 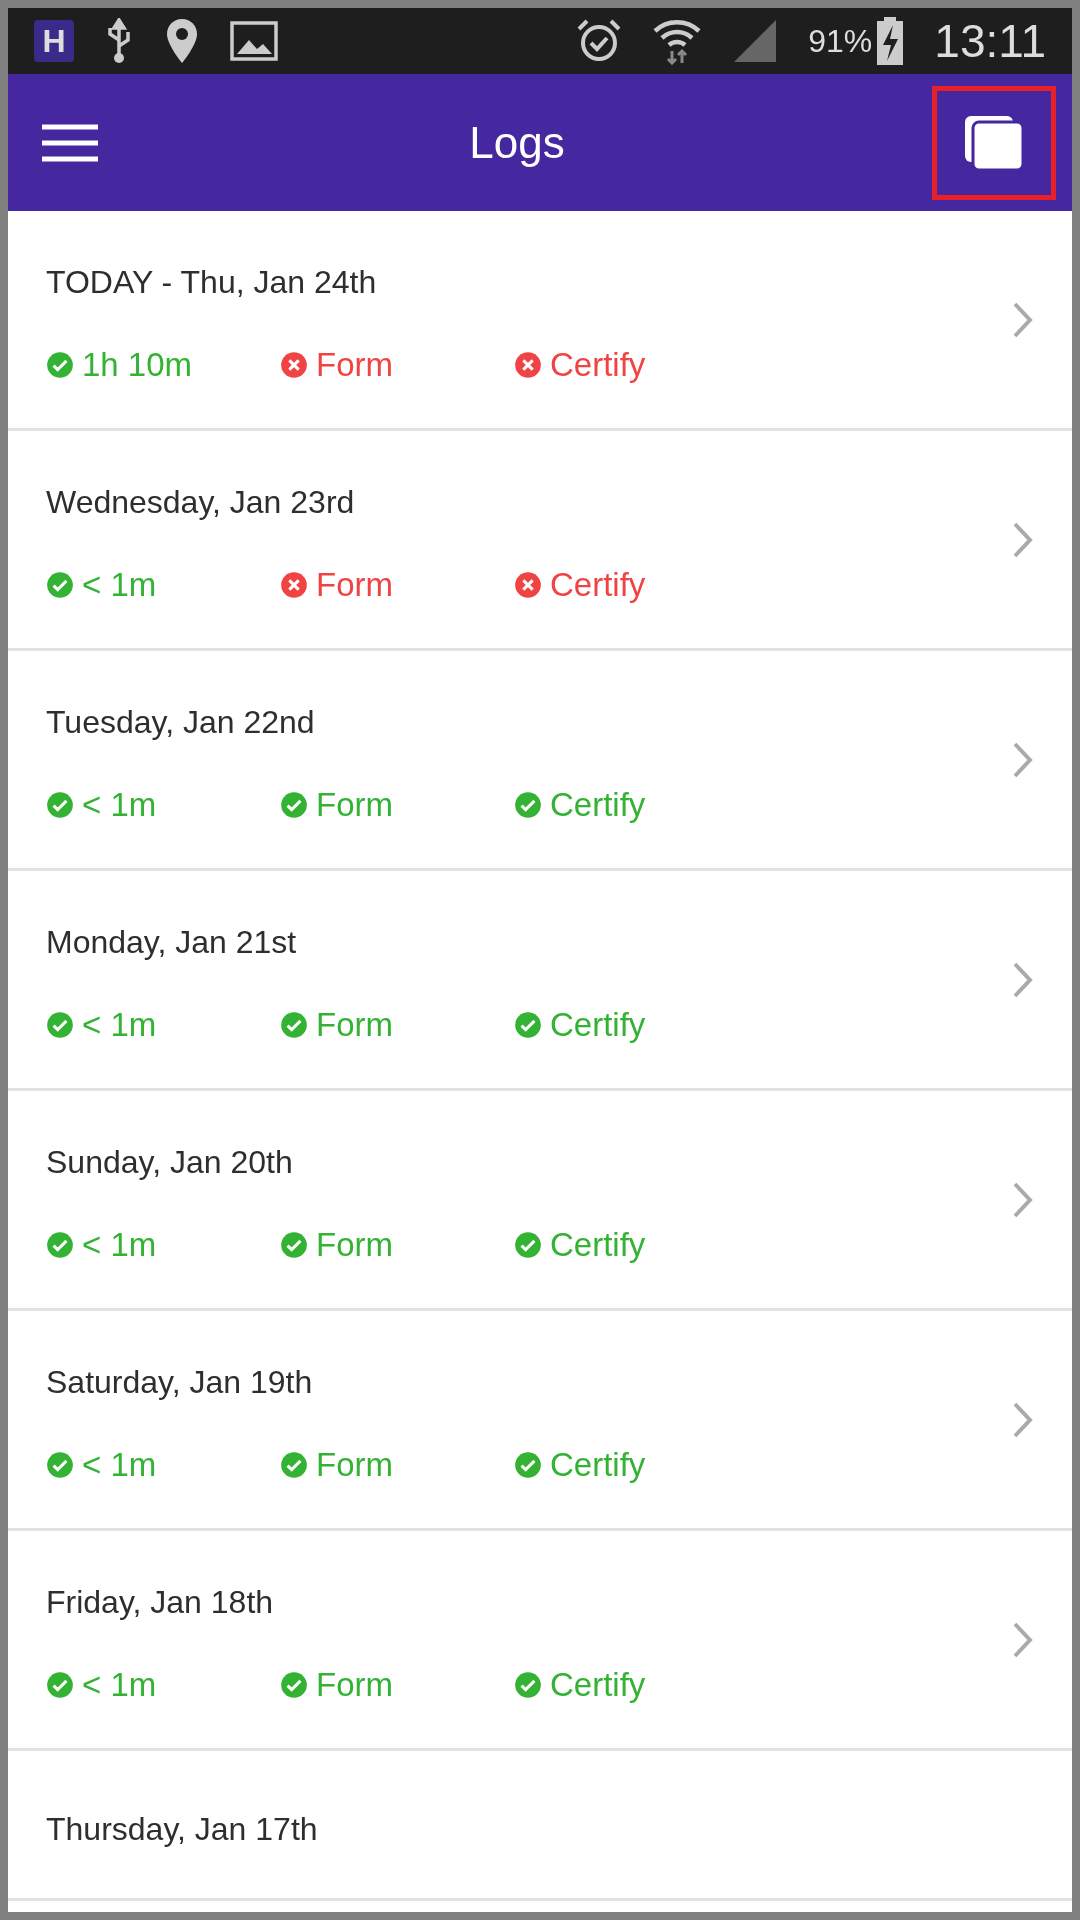 I want to click on log-row: Tuesday, Jan 22nd < 1m Form Certify, so click(x=540, y=761).